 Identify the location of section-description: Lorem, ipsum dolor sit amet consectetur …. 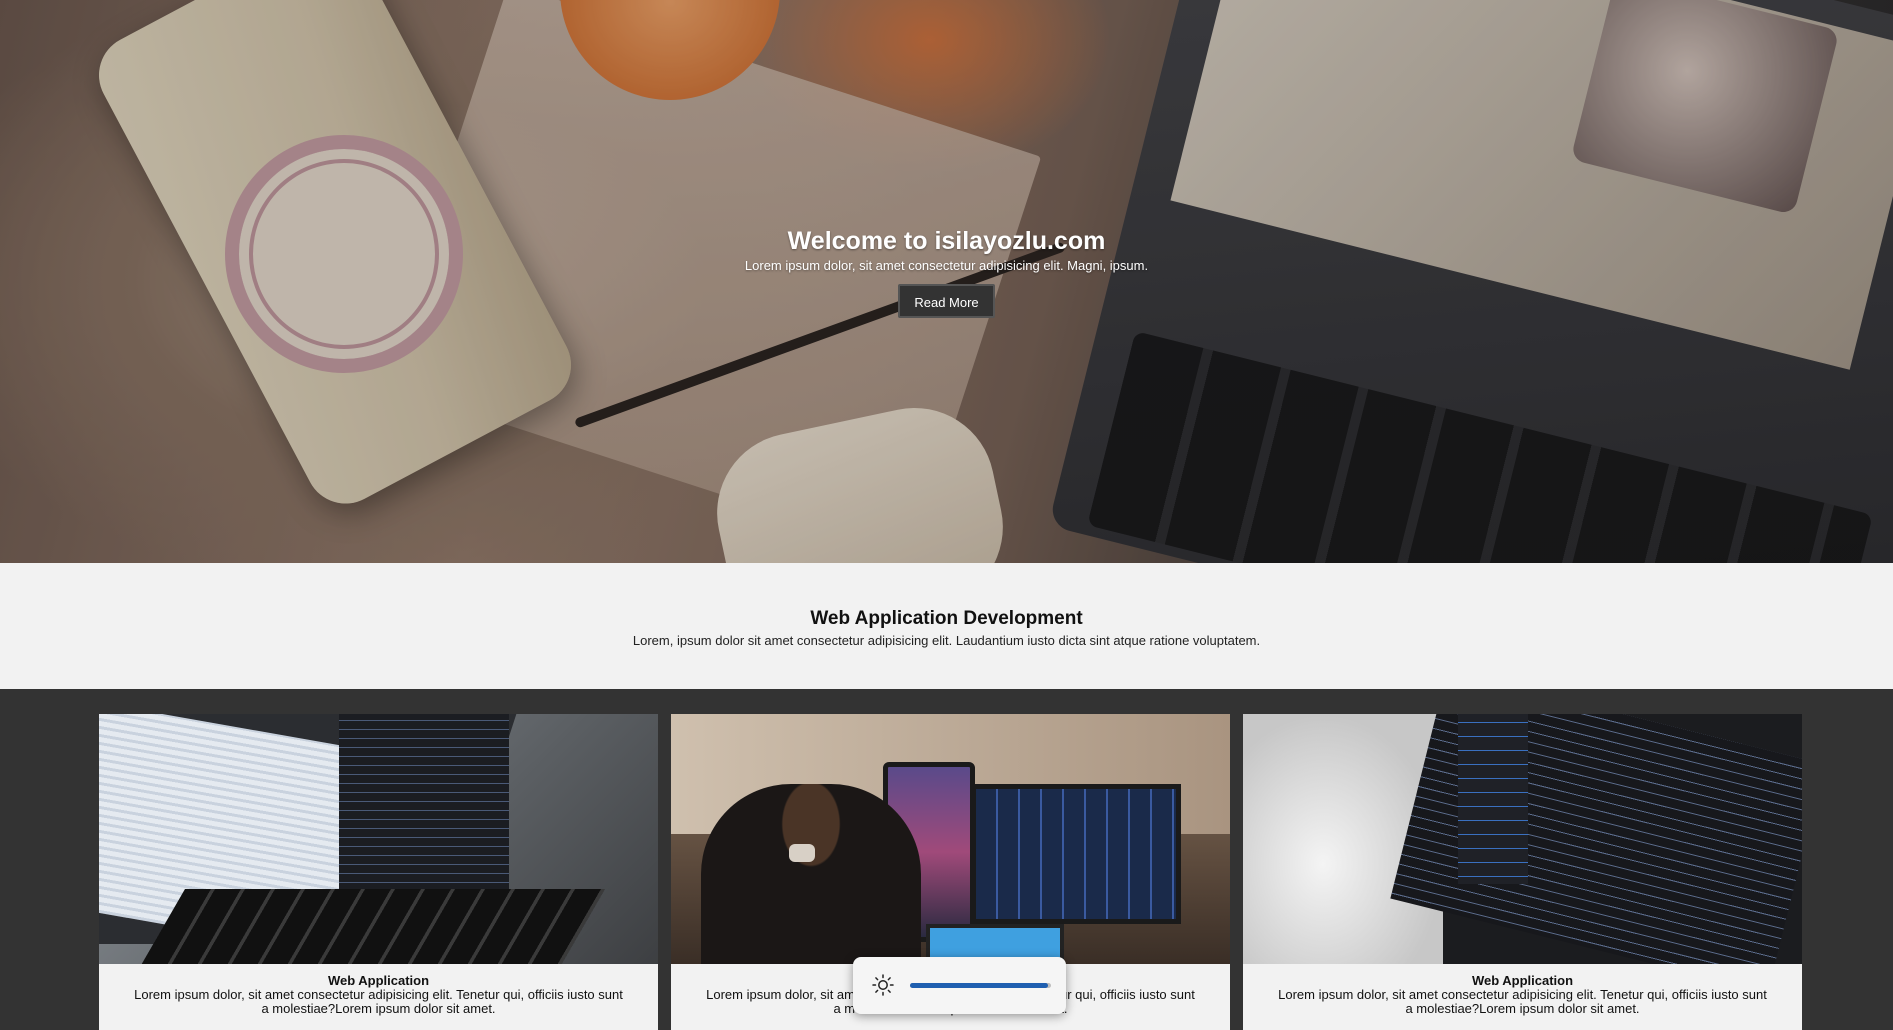
(946, 640).